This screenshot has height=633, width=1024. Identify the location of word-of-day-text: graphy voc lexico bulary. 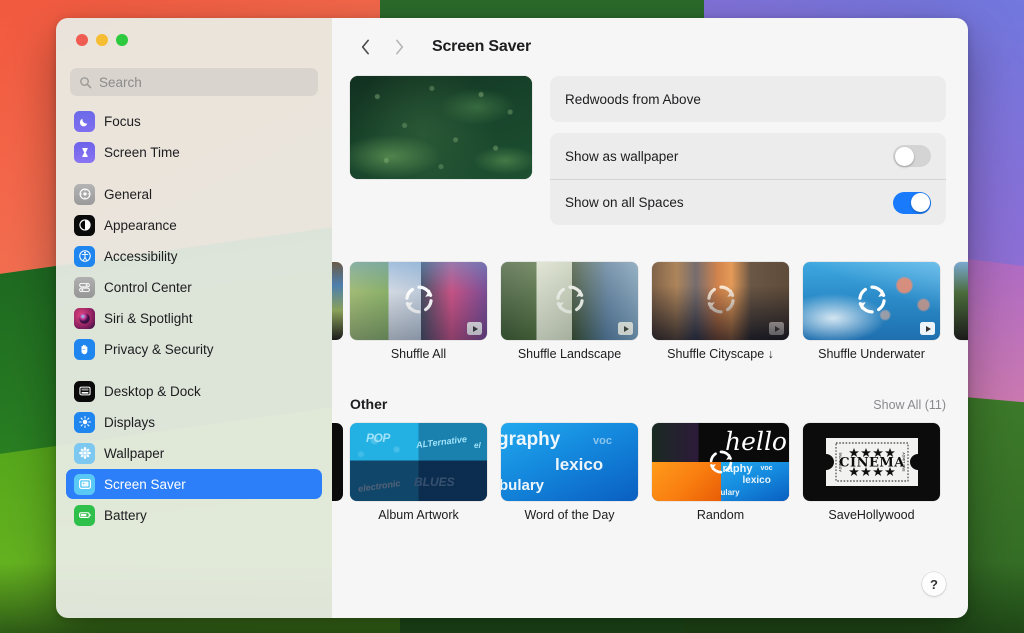
(569, 462).